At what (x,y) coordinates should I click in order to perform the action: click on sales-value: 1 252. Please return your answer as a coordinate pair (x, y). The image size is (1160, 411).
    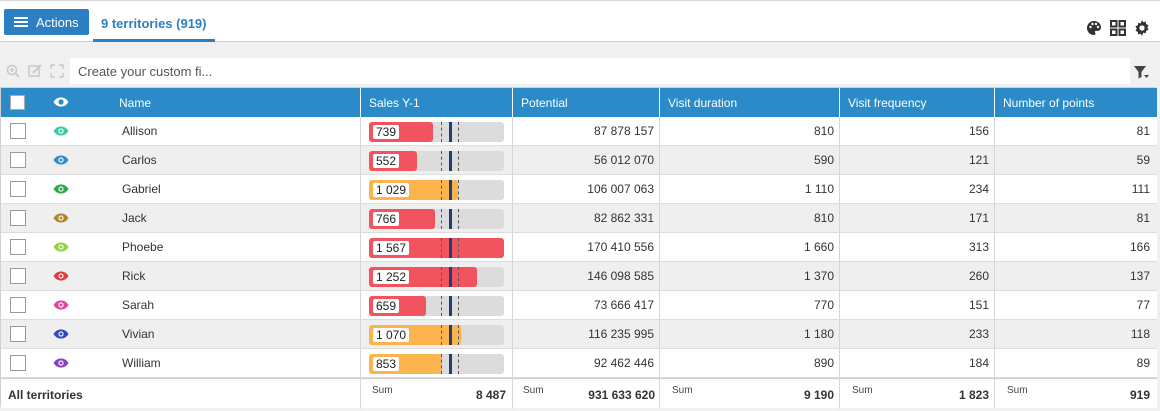
    Looking at the image, I should click on (391, 277).